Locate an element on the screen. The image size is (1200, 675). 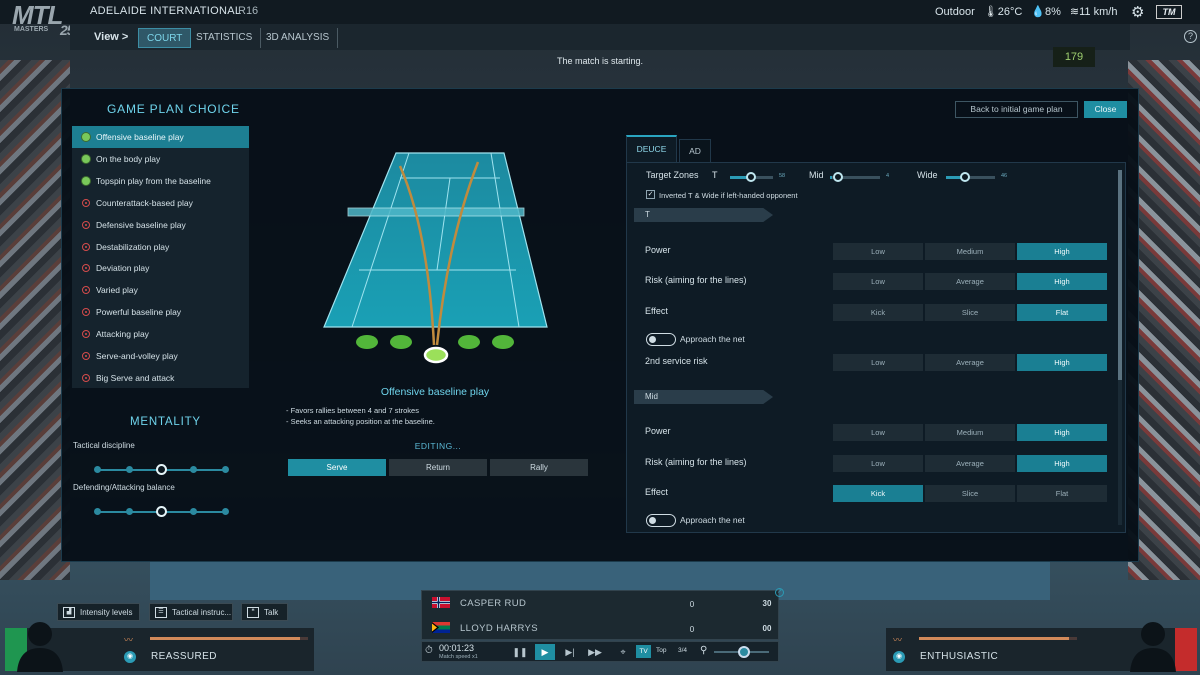
camera-icon: ⌖ is located at coordinates (623, 652).